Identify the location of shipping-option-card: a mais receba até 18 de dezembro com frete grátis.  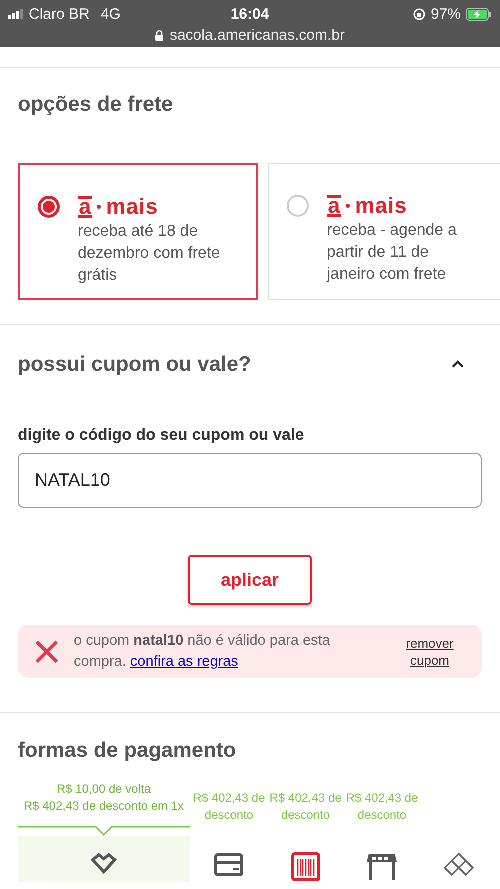
(138, 231).